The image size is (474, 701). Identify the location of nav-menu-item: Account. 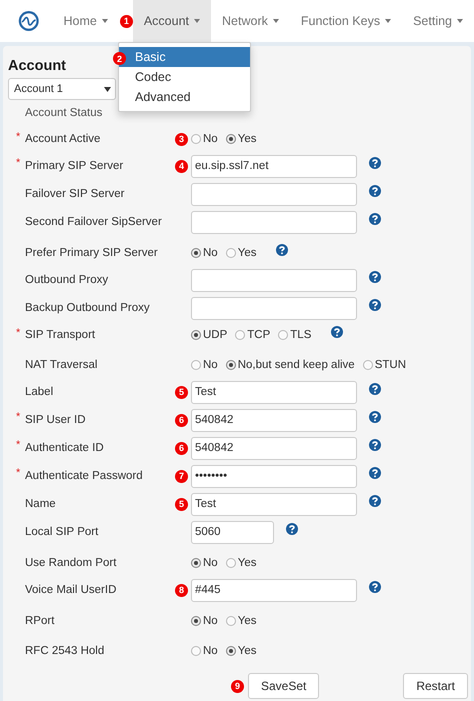
(172, 21).